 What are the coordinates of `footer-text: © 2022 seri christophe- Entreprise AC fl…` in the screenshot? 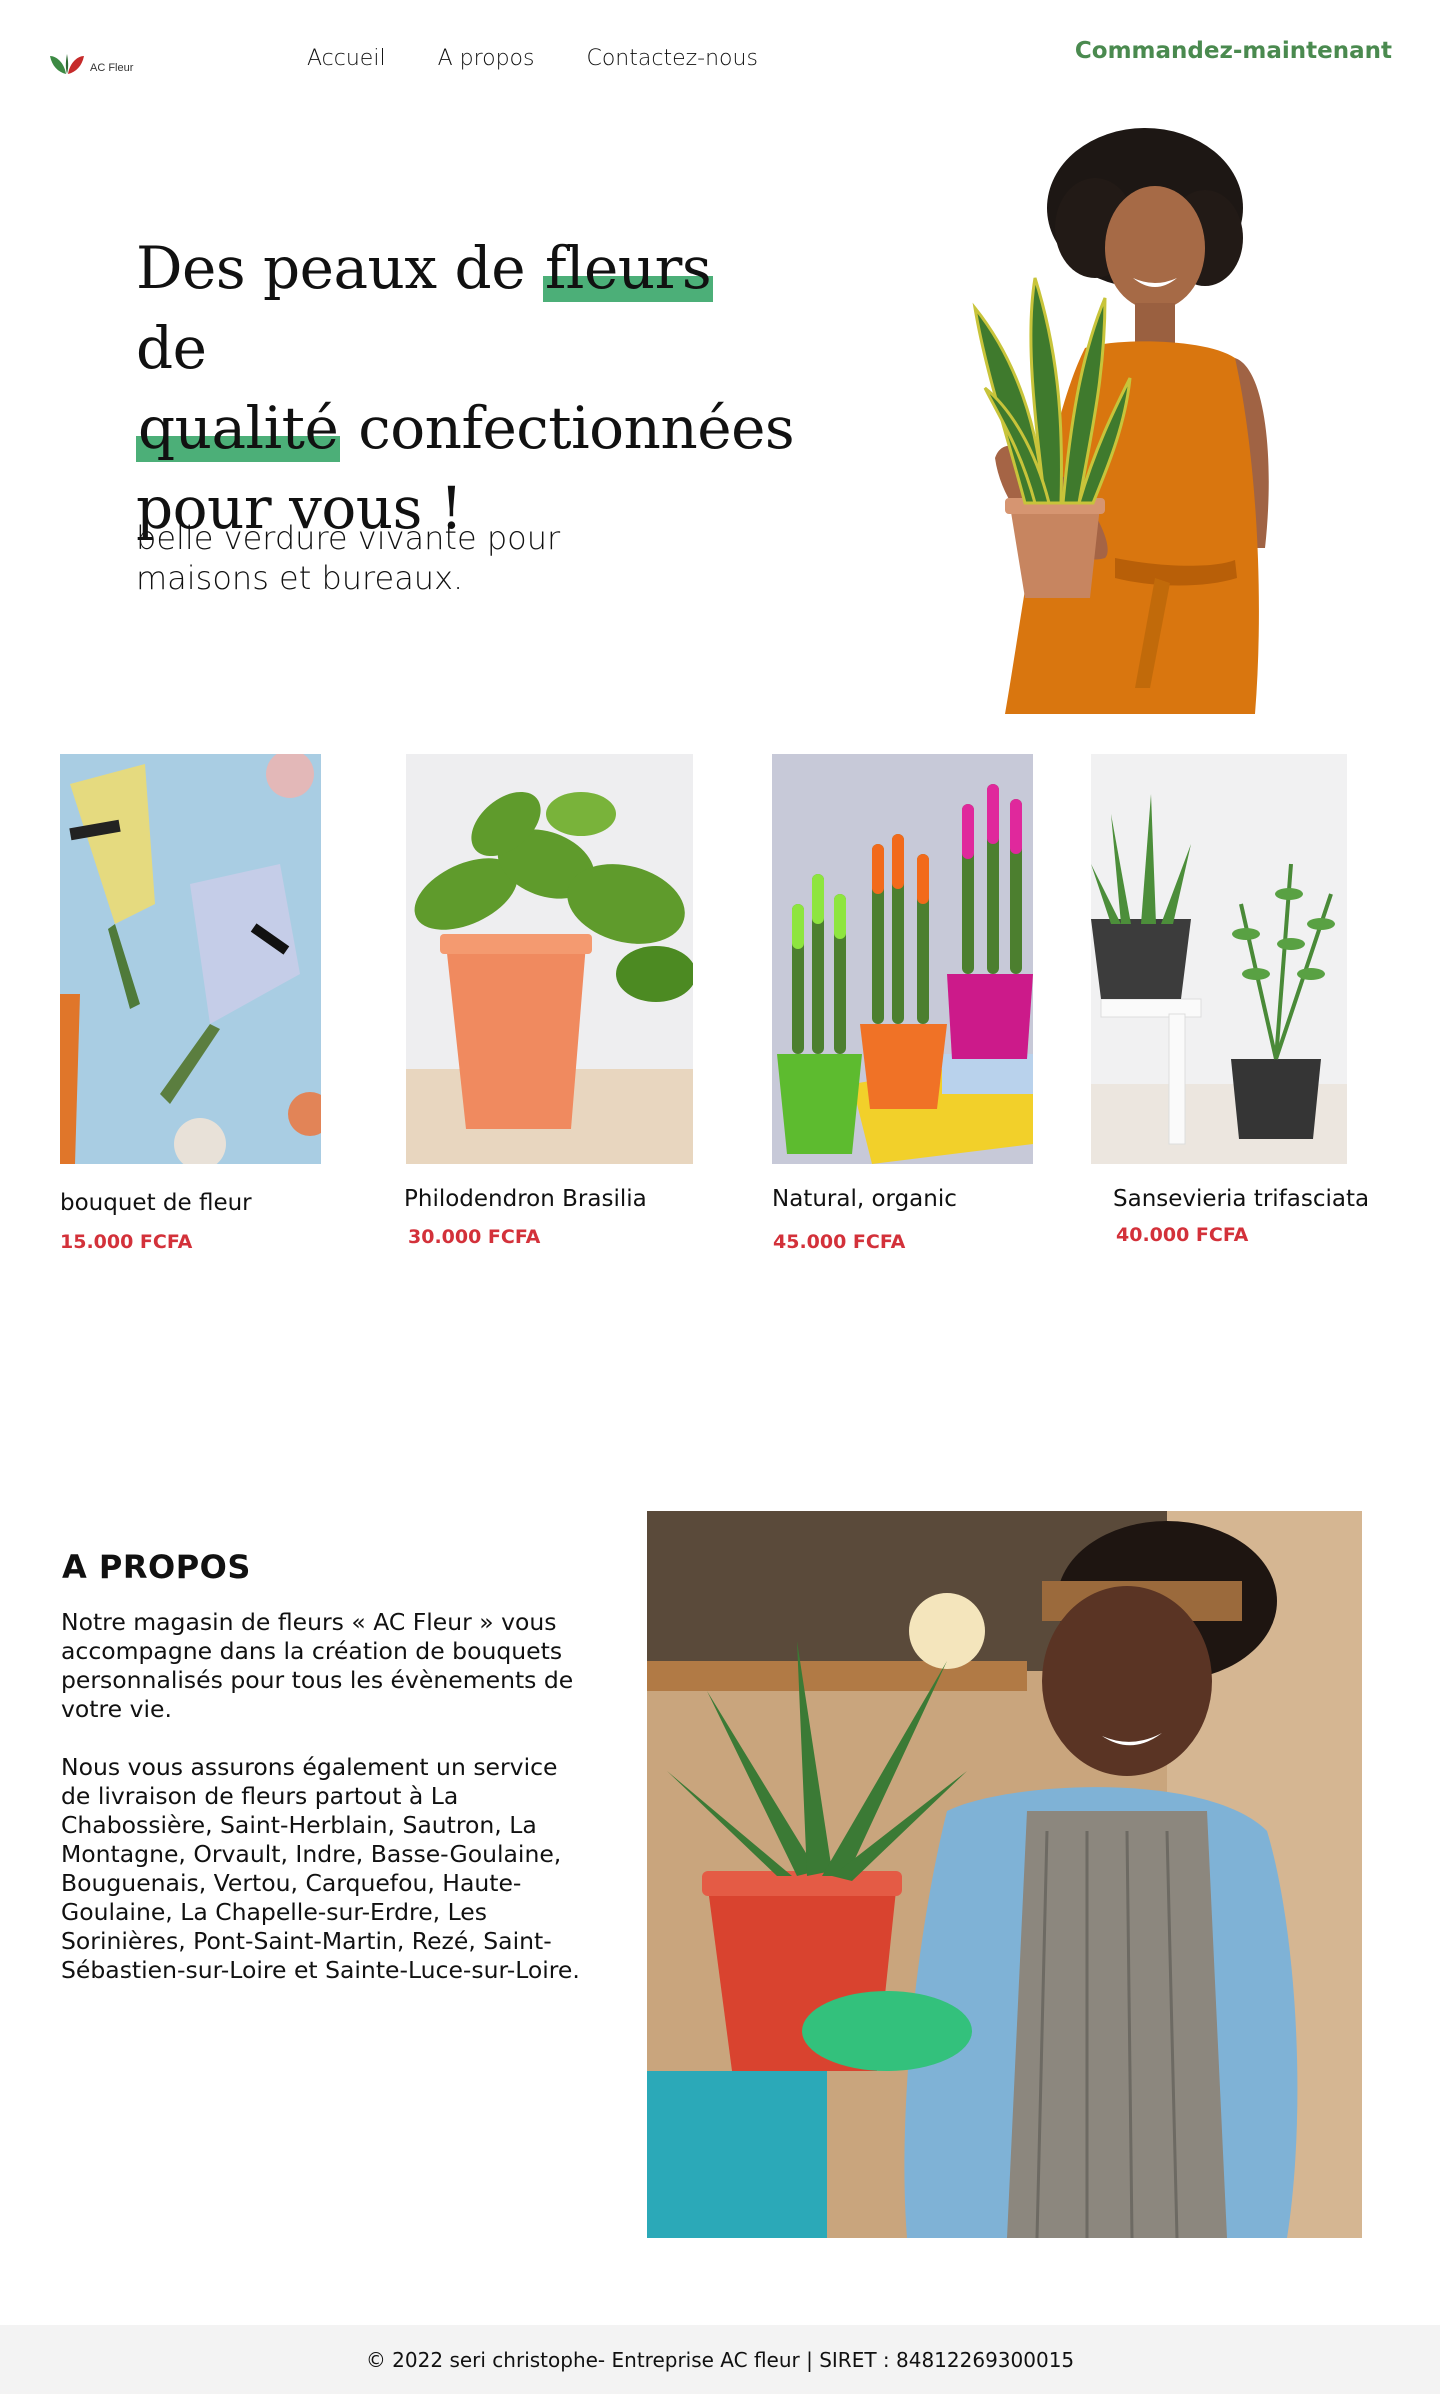 It's located at (720, 2360).